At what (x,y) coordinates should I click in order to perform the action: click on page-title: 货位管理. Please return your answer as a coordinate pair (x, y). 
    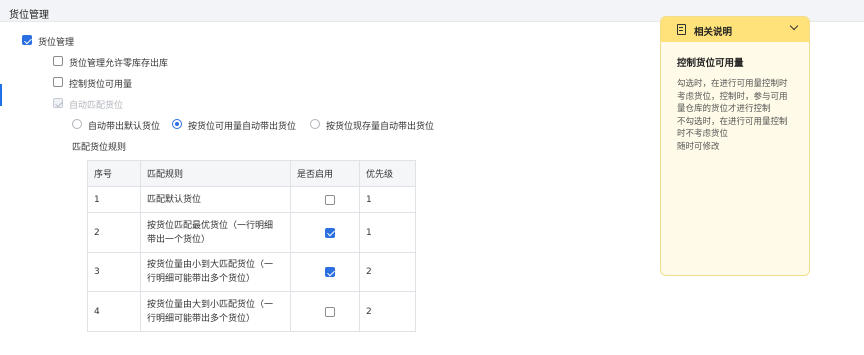
    Looking at the image, I should click on (29, 15).